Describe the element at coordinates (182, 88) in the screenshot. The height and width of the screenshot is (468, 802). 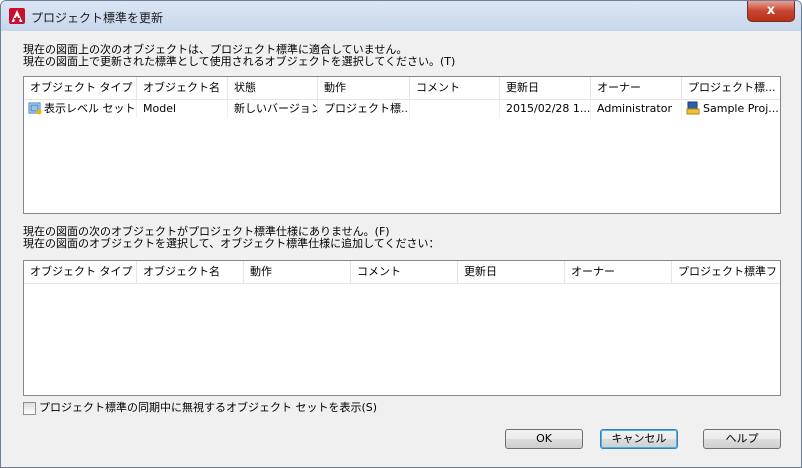
I see `grid1-col-object-name: オブジェクト名` at that location.